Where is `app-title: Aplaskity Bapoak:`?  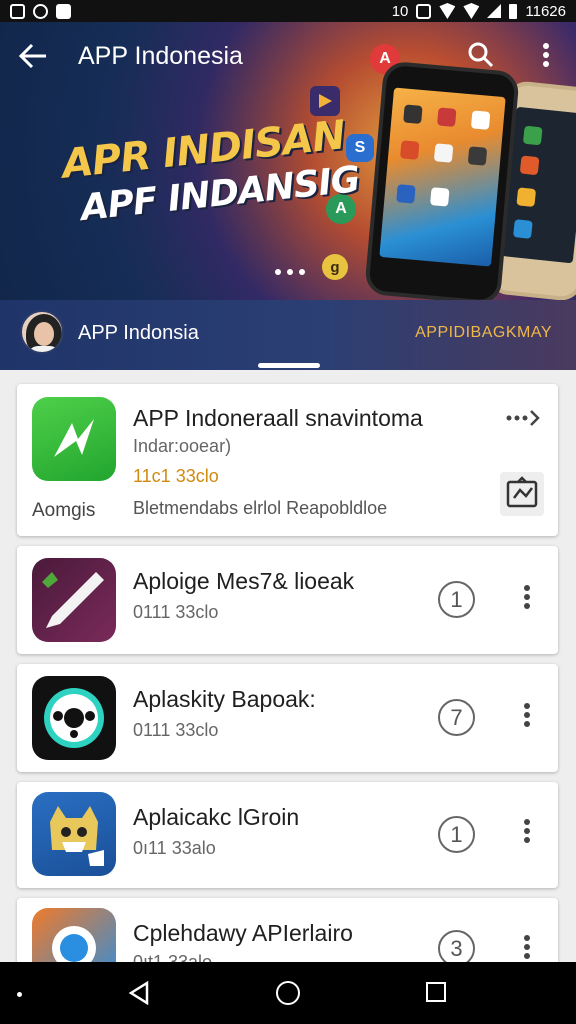
app-title: Aplaskity Bapoak: is located at coordinates (224, 699).